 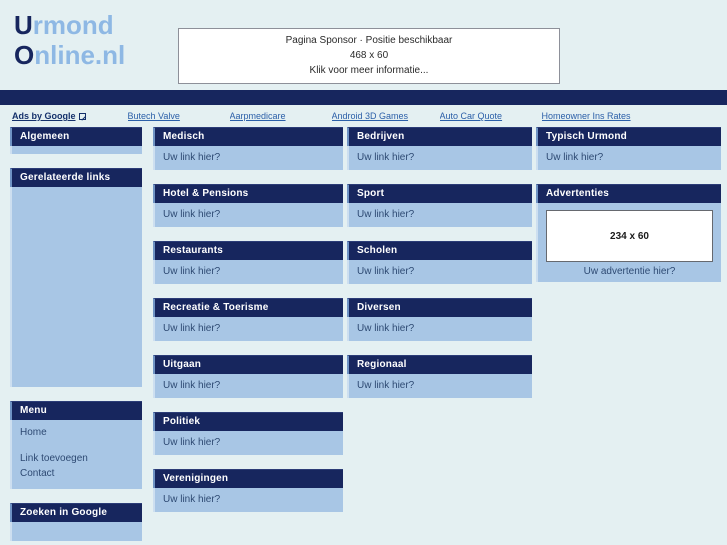 What do you see at coordinates (76, 177) in the screenshot?
I see `panel-title-gerelateerde-links: Gerelateerde links` at bounding box center [76, 177].